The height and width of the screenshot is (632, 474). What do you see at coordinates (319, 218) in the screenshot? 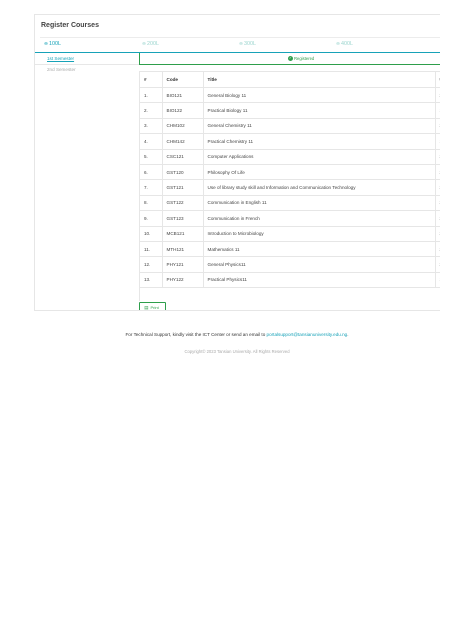
I see `cell-title: Communication in French` at bounding box center [319, 218].